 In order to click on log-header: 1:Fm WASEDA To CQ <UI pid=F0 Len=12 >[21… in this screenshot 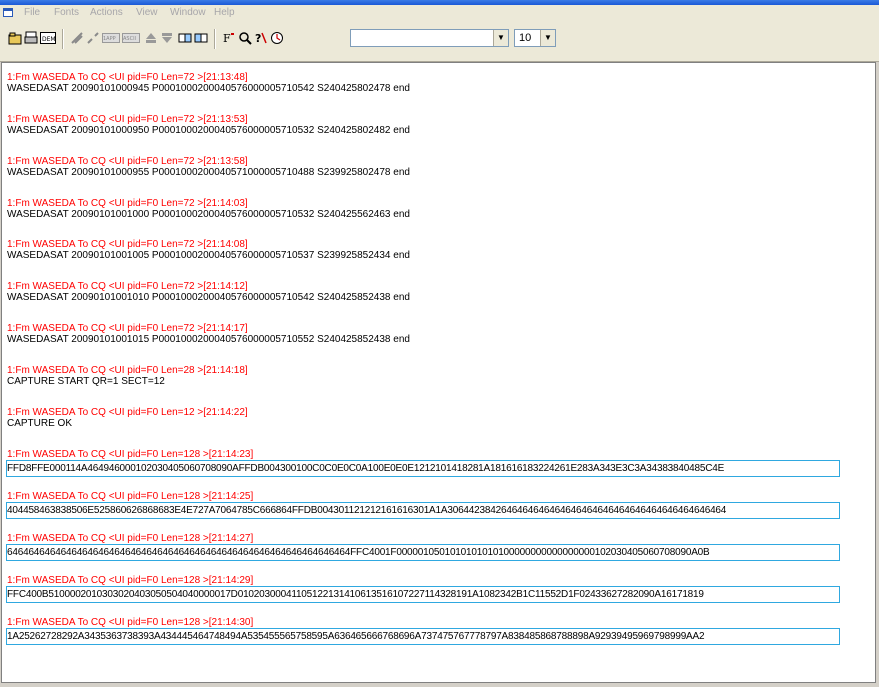, I will do `click(127, 412)`.